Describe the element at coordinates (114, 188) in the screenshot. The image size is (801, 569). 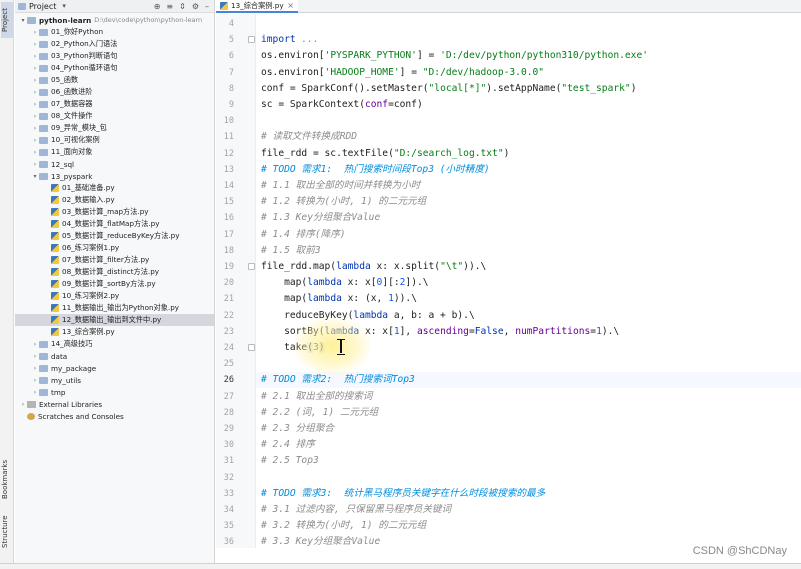
I see `tree-file-item: 01_基础准备.py` at that location.